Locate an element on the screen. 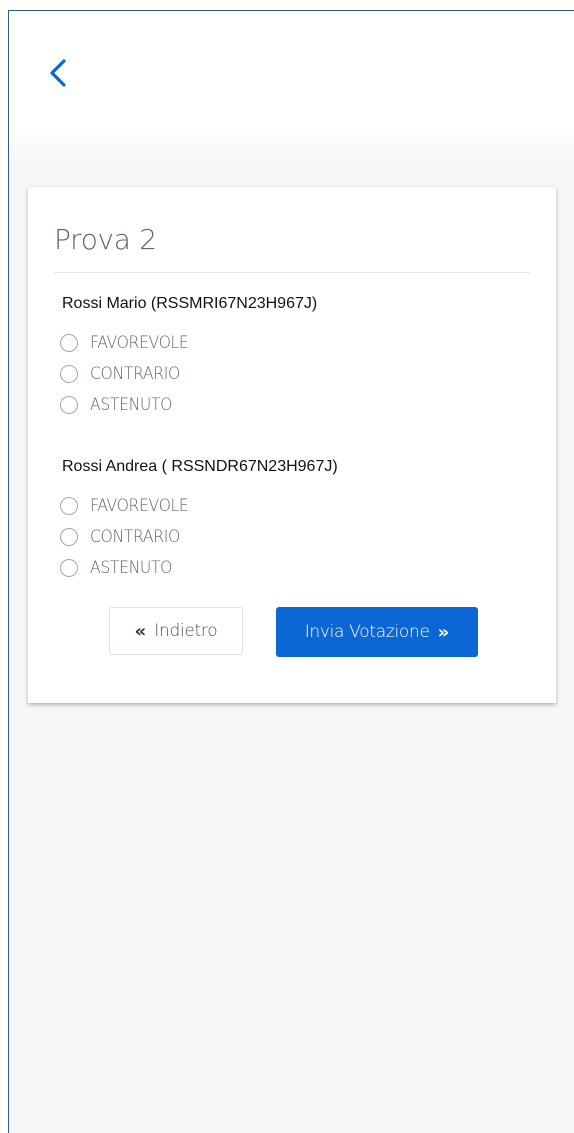  divider is located at coordinates (292, 272).